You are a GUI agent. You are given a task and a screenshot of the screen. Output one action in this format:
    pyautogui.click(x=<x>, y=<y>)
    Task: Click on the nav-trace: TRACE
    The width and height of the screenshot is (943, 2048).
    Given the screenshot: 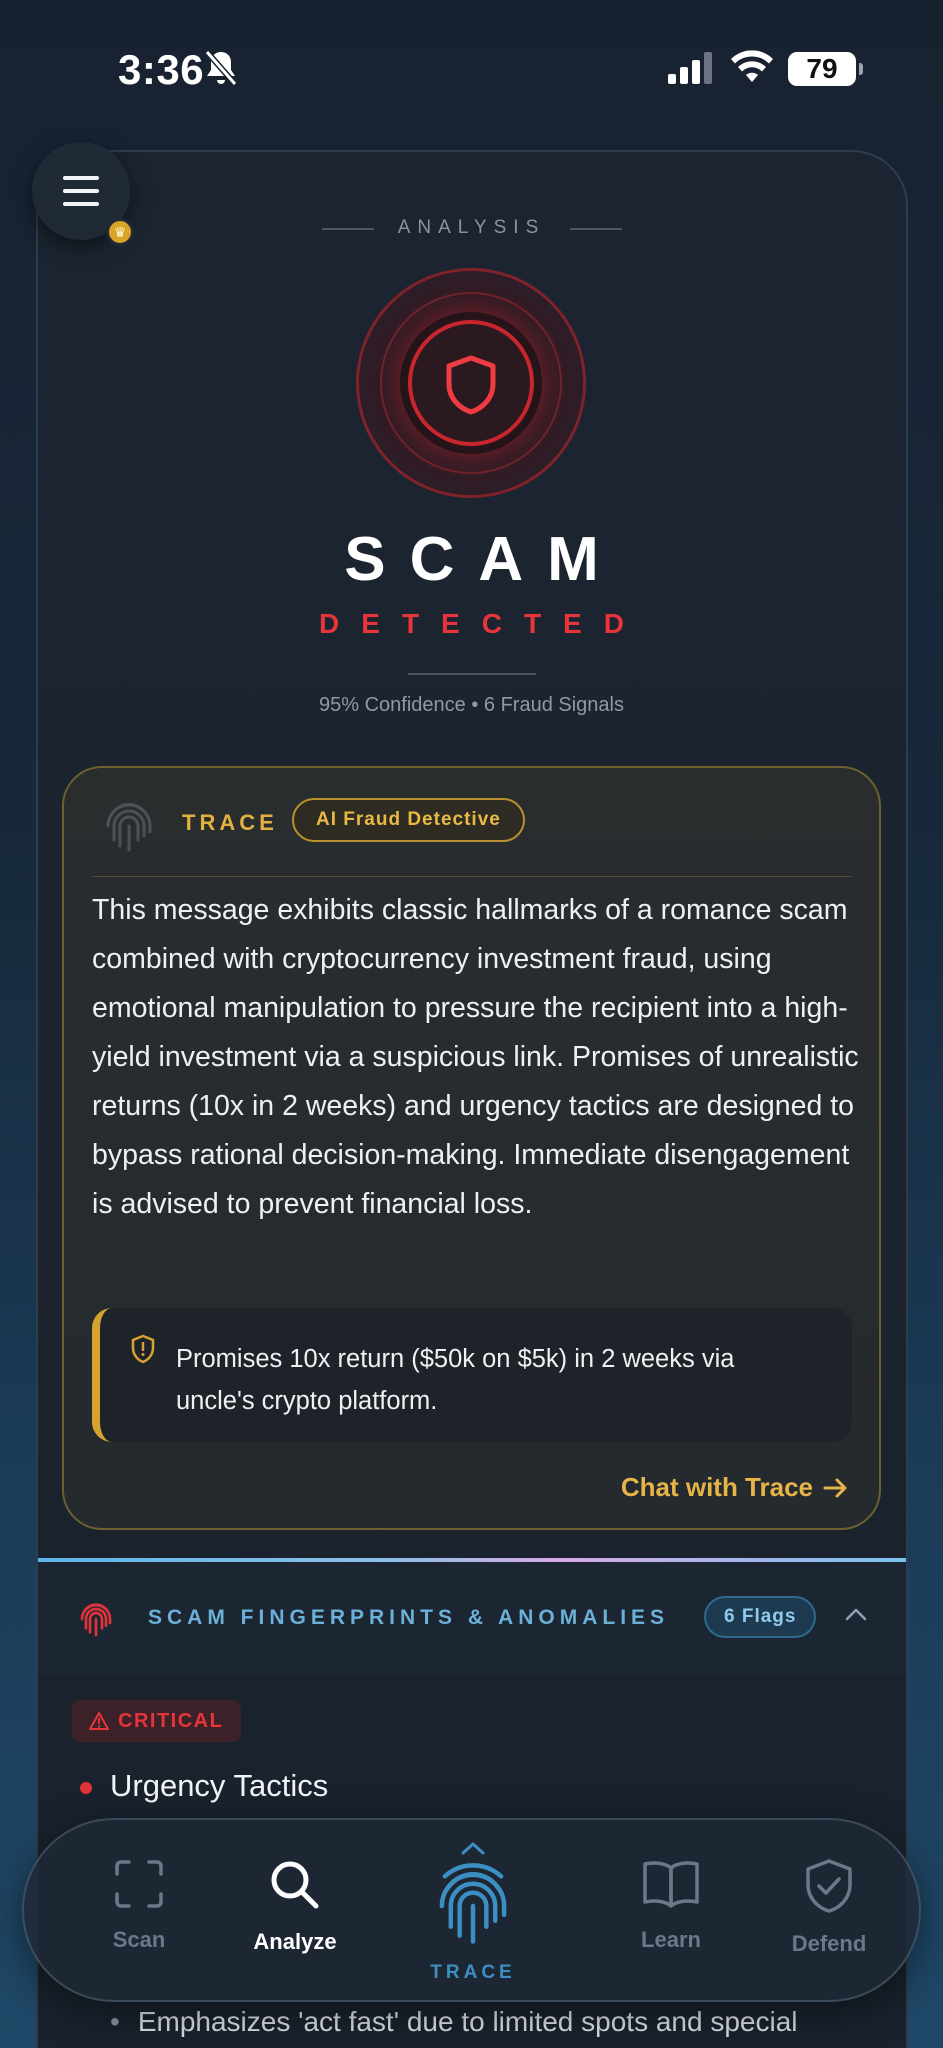 What is the action you would take?
    pyautogui.click(x=473, y=1912)
    